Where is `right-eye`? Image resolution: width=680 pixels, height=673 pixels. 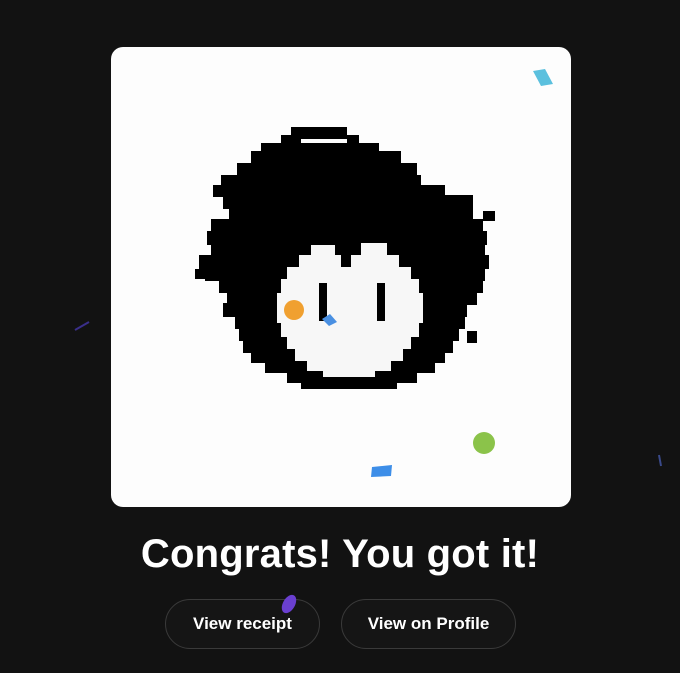 right-eye is located at coordinates (381, 302).